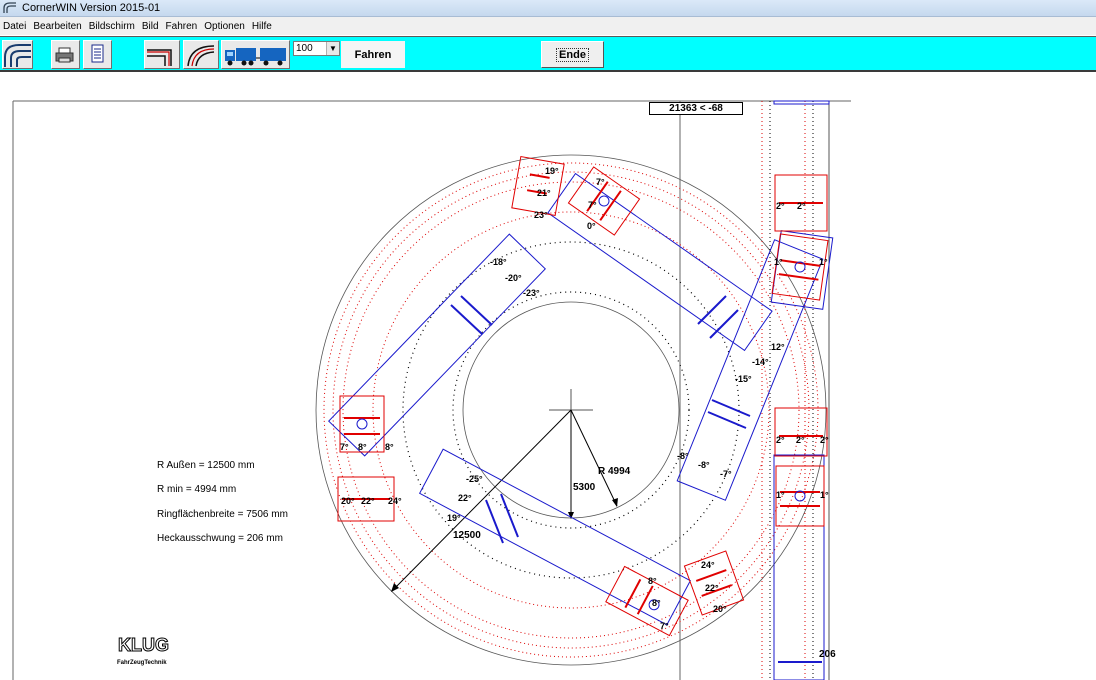  What do you see at coordinates (544, 193) in the screenshot?
I see `angle-label: 21°` at bounding box center [544, 193].